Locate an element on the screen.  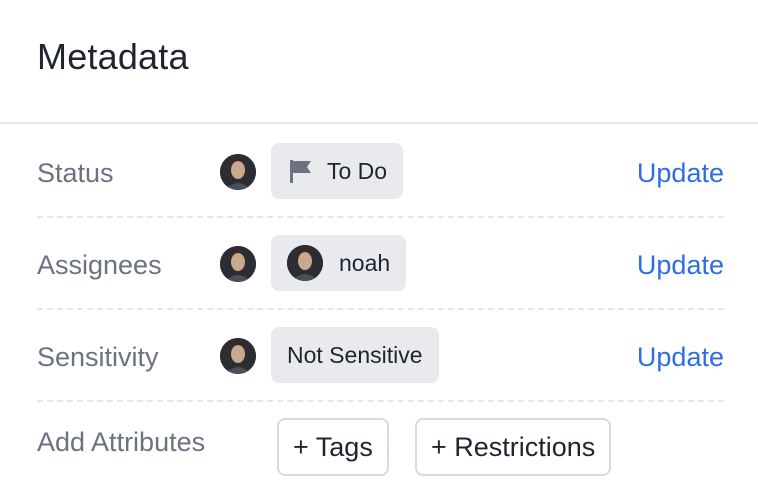
update-status-button: Update is located at coordinates (680, 173).